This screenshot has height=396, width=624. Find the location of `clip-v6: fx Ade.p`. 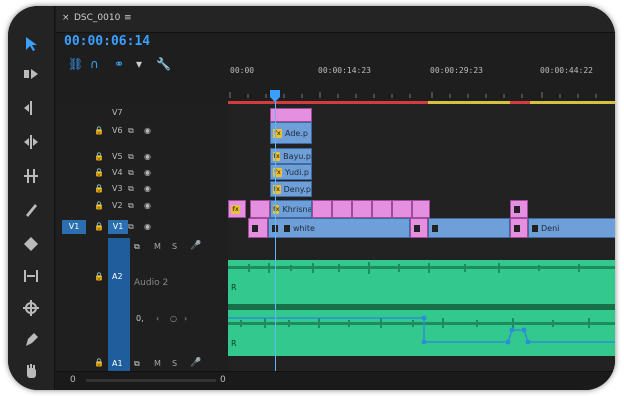

clip-v6: fx Ade.p is located at coordinates (291, 133).